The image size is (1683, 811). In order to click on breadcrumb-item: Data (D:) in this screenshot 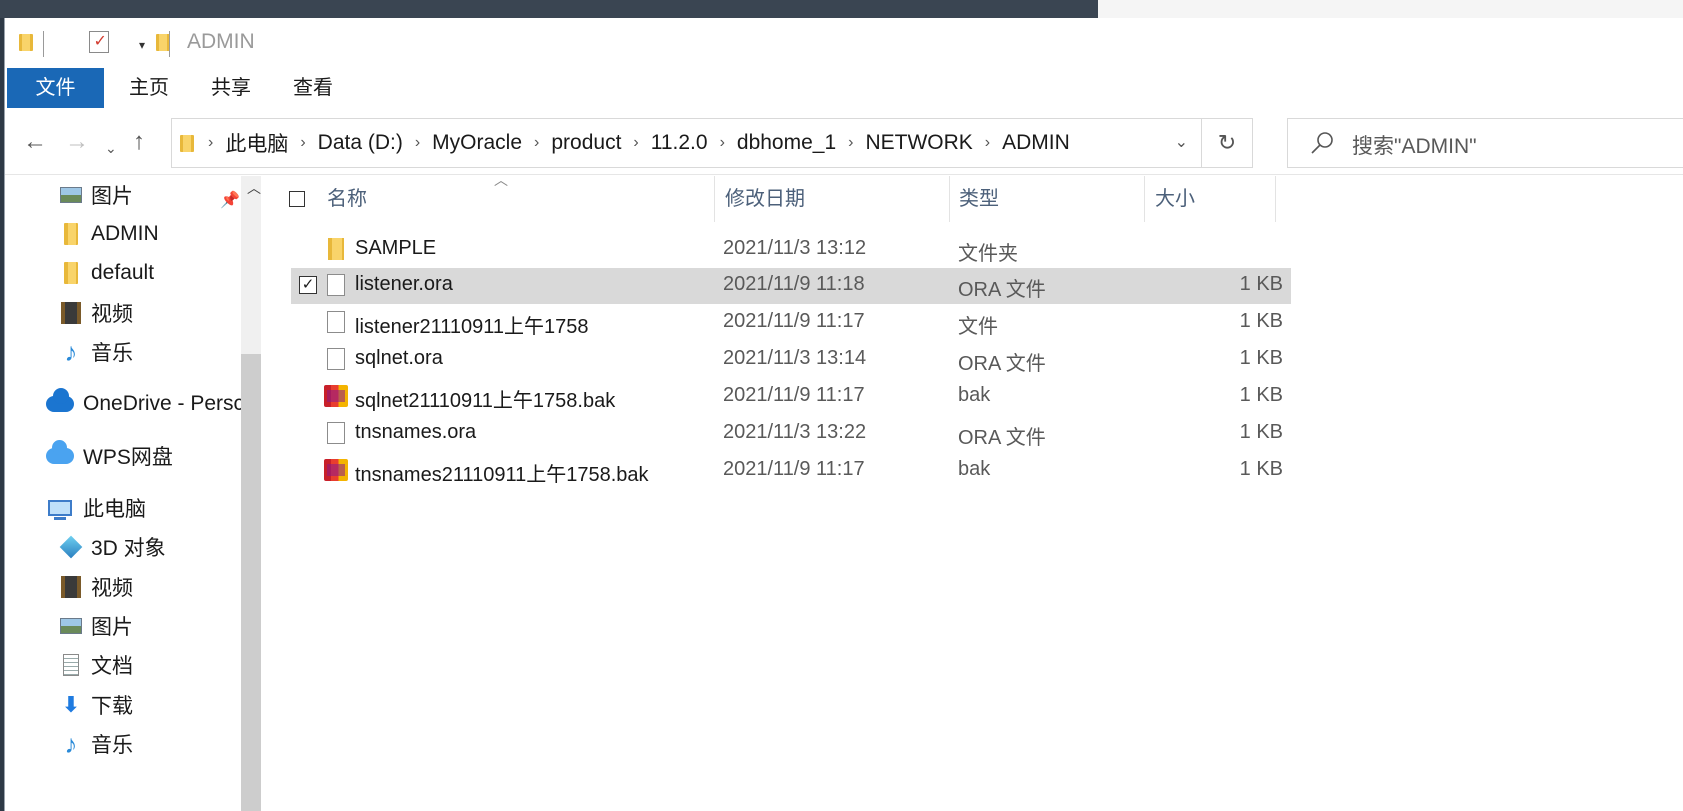, I will do `click(360, 143)`.